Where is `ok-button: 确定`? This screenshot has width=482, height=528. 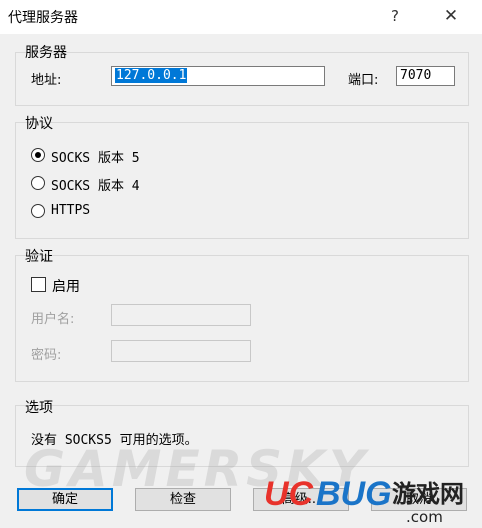
ok-button: 确定 is located at coordinates (65, 499).